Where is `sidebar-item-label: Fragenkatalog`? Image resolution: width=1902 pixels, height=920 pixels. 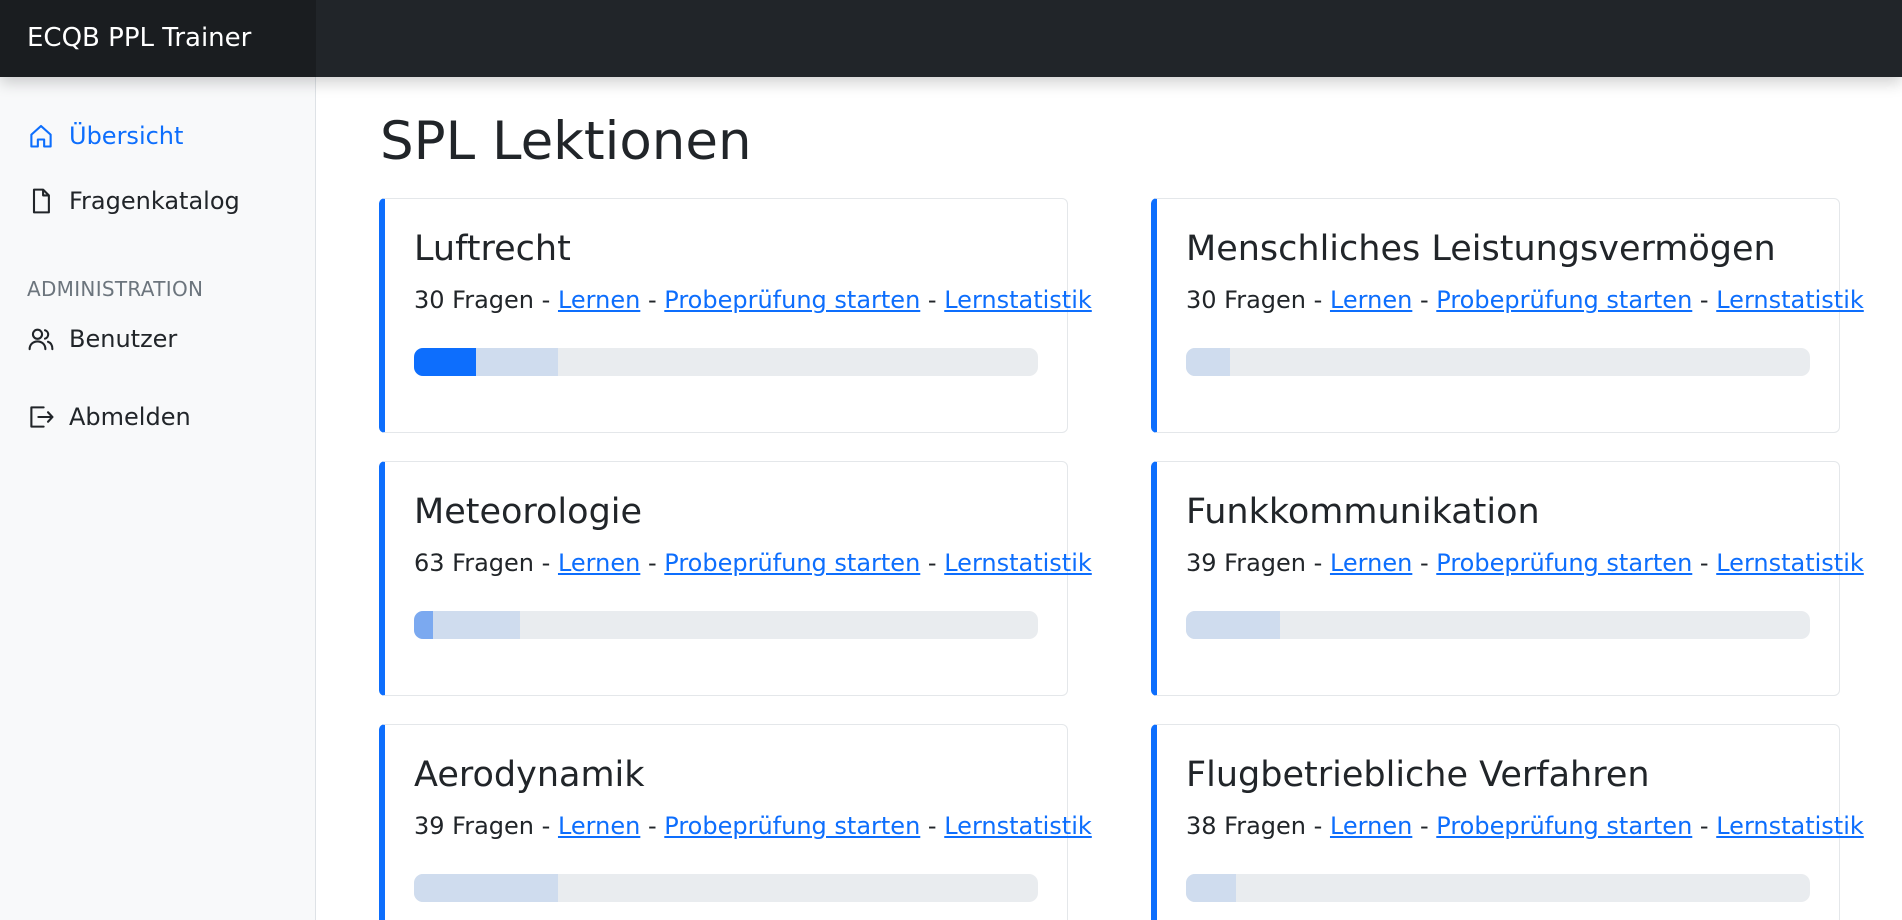
sidebar-item-label: Fragenkatalog is located at coordinates (154, 201).